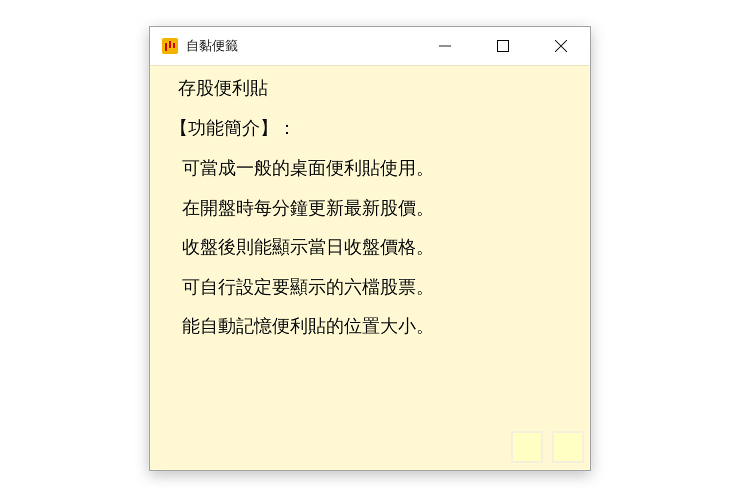 The height and width of the screenshot is (500, 740). I want to click on window-title: 自黏便籤, so click(212, 46).